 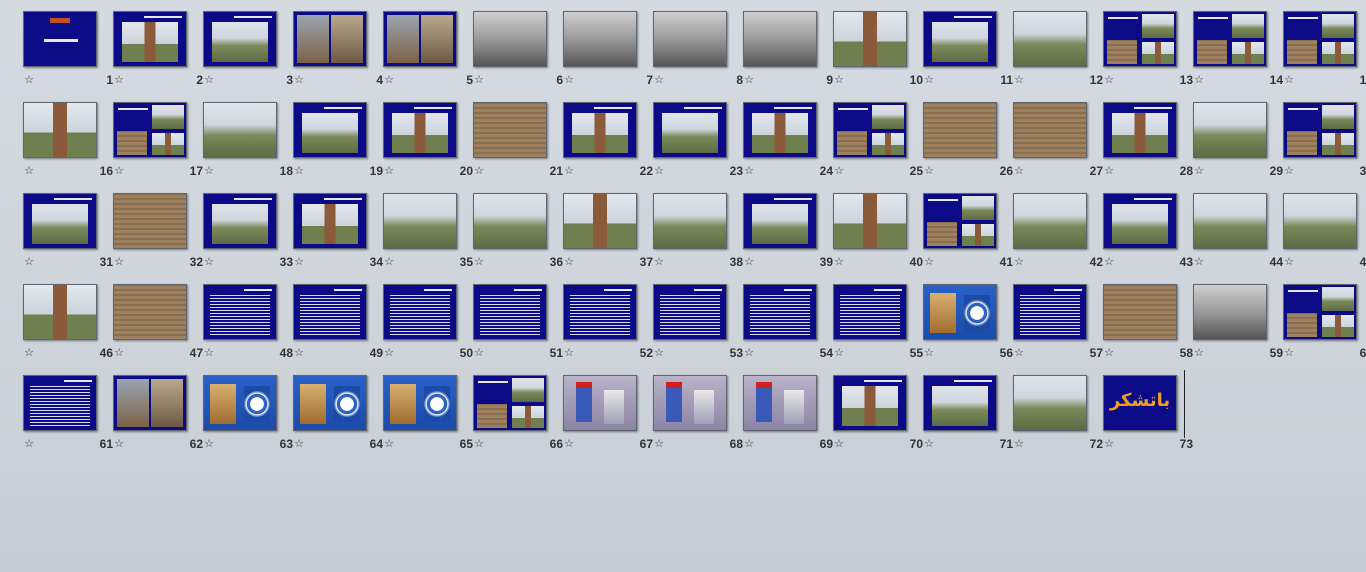 I want to click on slide-31: ☆ 31, so click(x=68, y=236).